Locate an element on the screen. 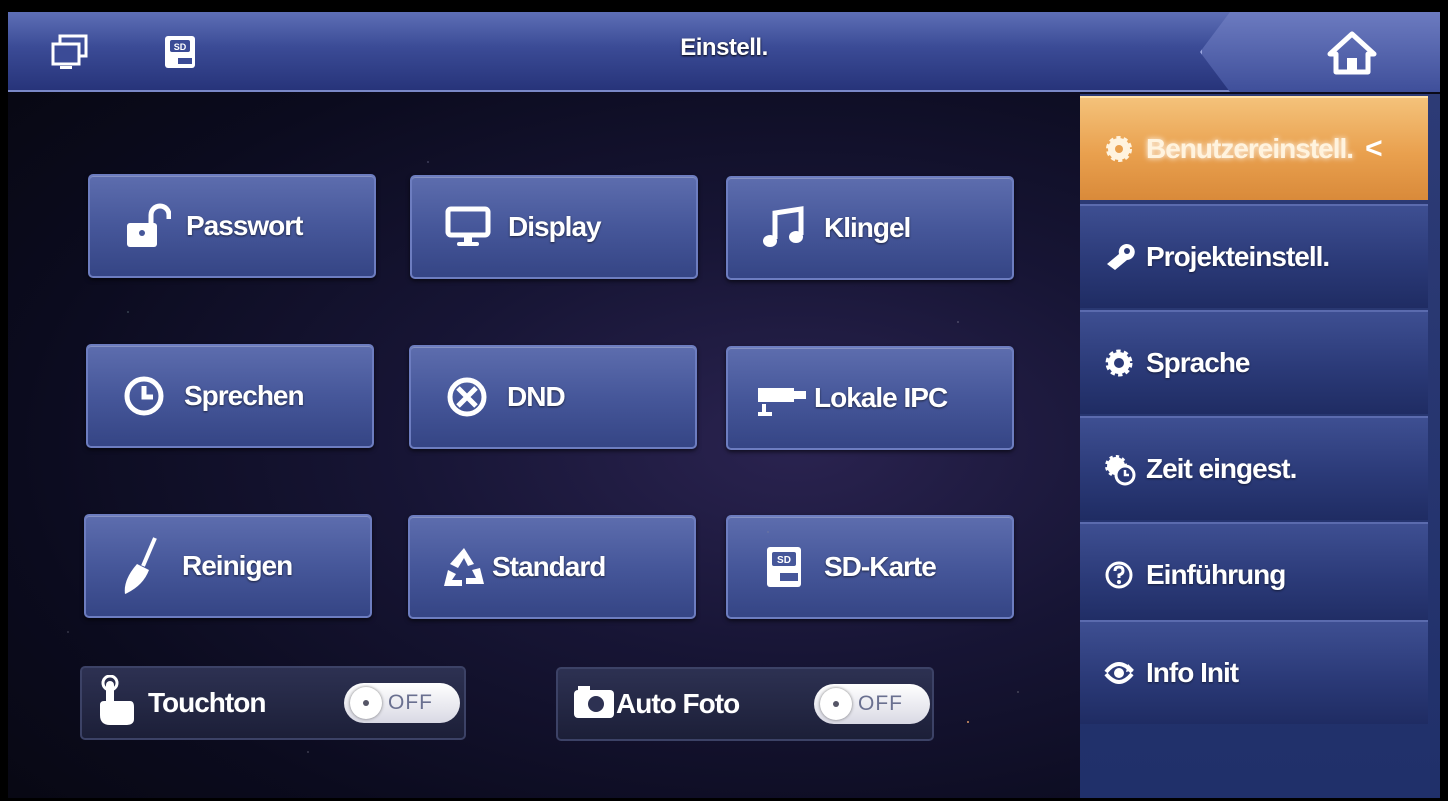 Image resolution: width=1448 pixels, height=801 pixels. auto-foto-label: Auto Foto is located at coordinates (678, 703).